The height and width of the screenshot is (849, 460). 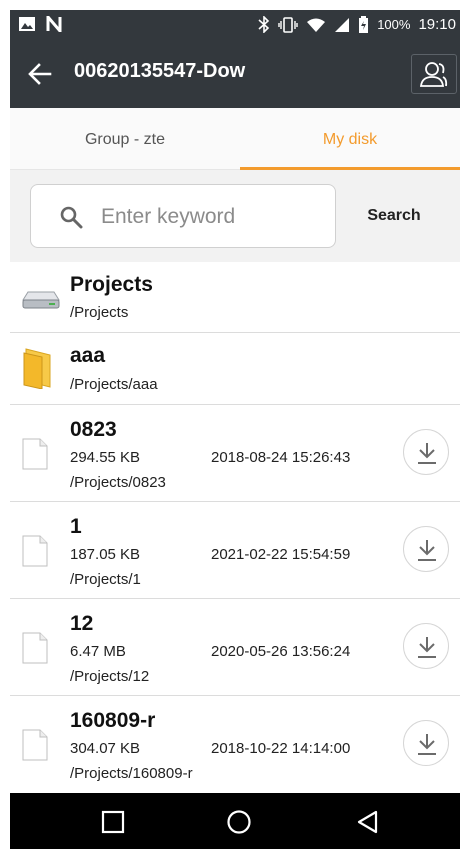 What do you see at coordinates (160, 71) in the screenshot?
I see `page-title: 00620135547-Dow` at bounding box center [160, 71].